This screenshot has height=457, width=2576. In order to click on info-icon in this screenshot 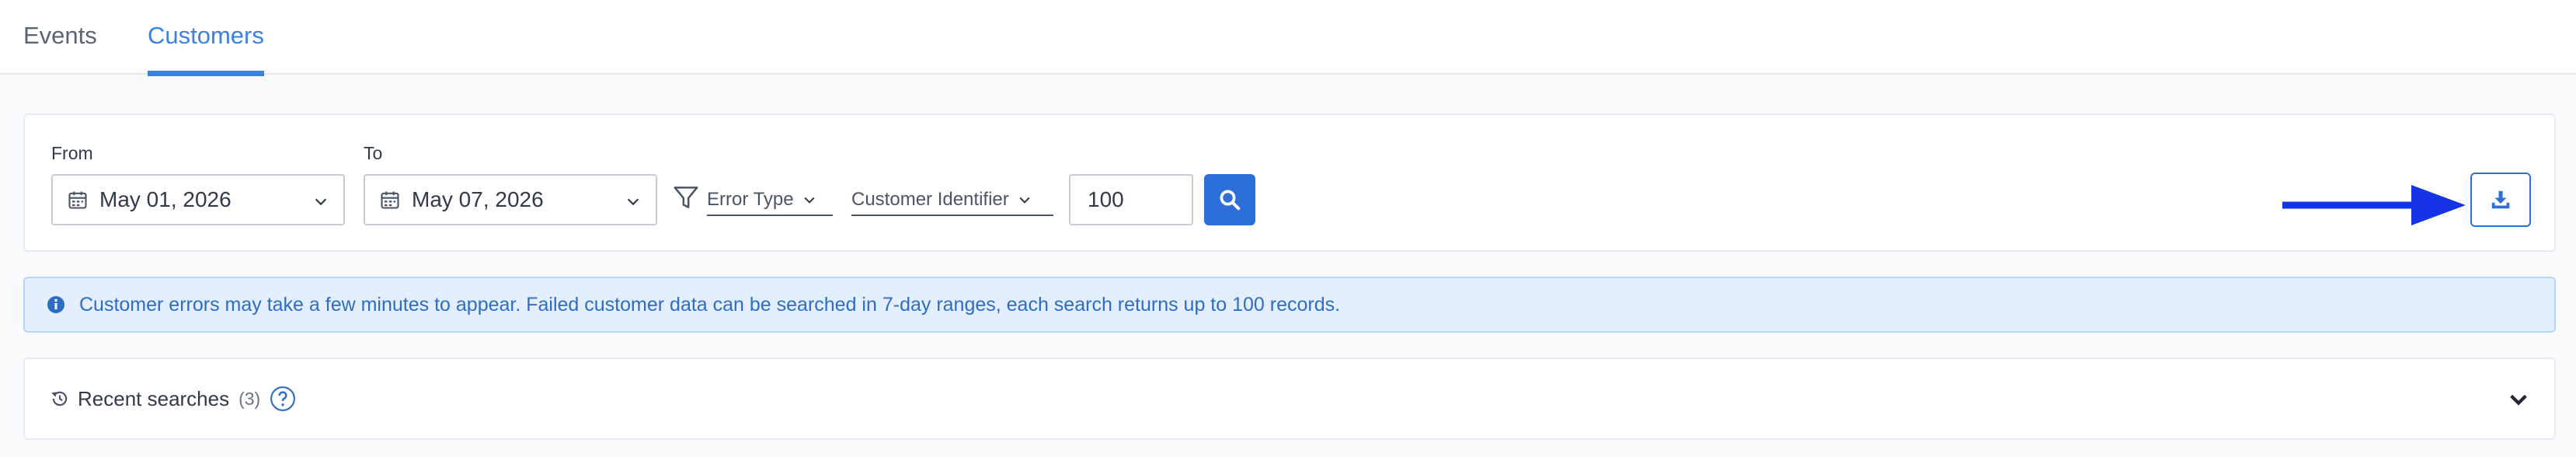, I will do `click(55, 304)`.